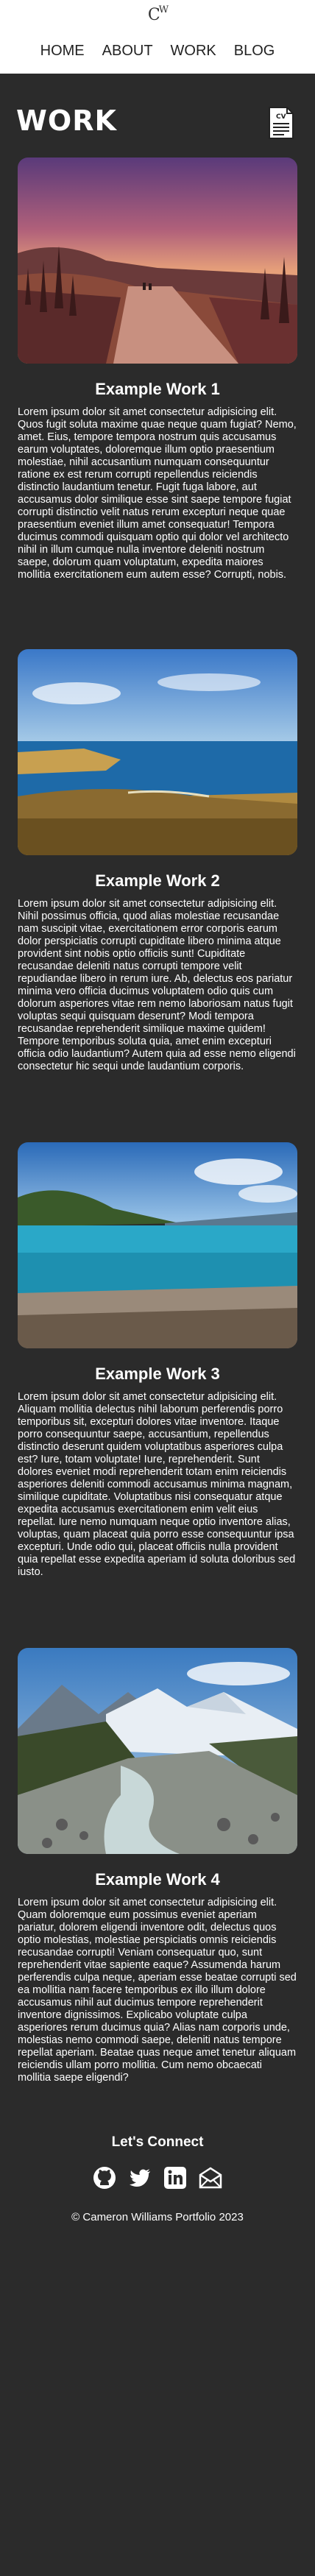  I want to click on work-title: Example Work 2, so click(157, 880).